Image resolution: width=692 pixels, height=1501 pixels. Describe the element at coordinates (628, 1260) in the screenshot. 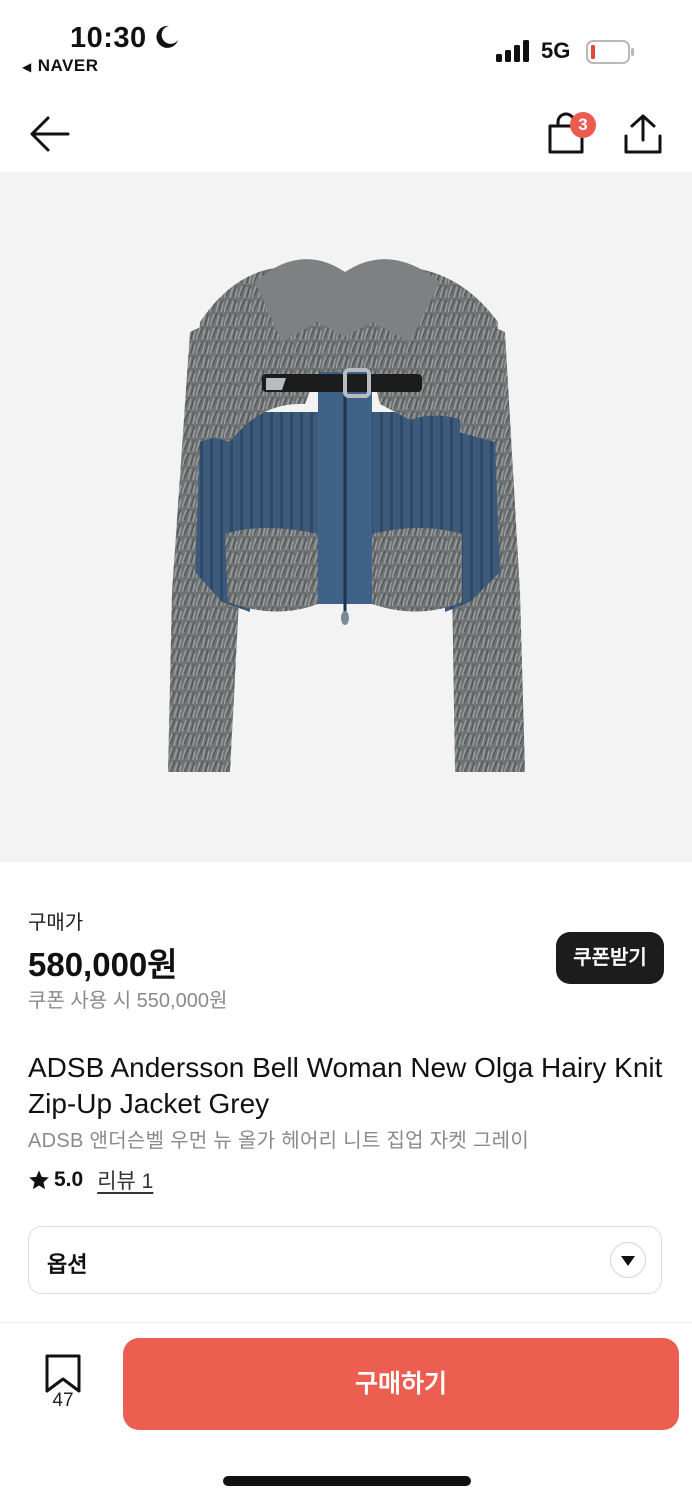

I see `chevron-down-icon` at that location.